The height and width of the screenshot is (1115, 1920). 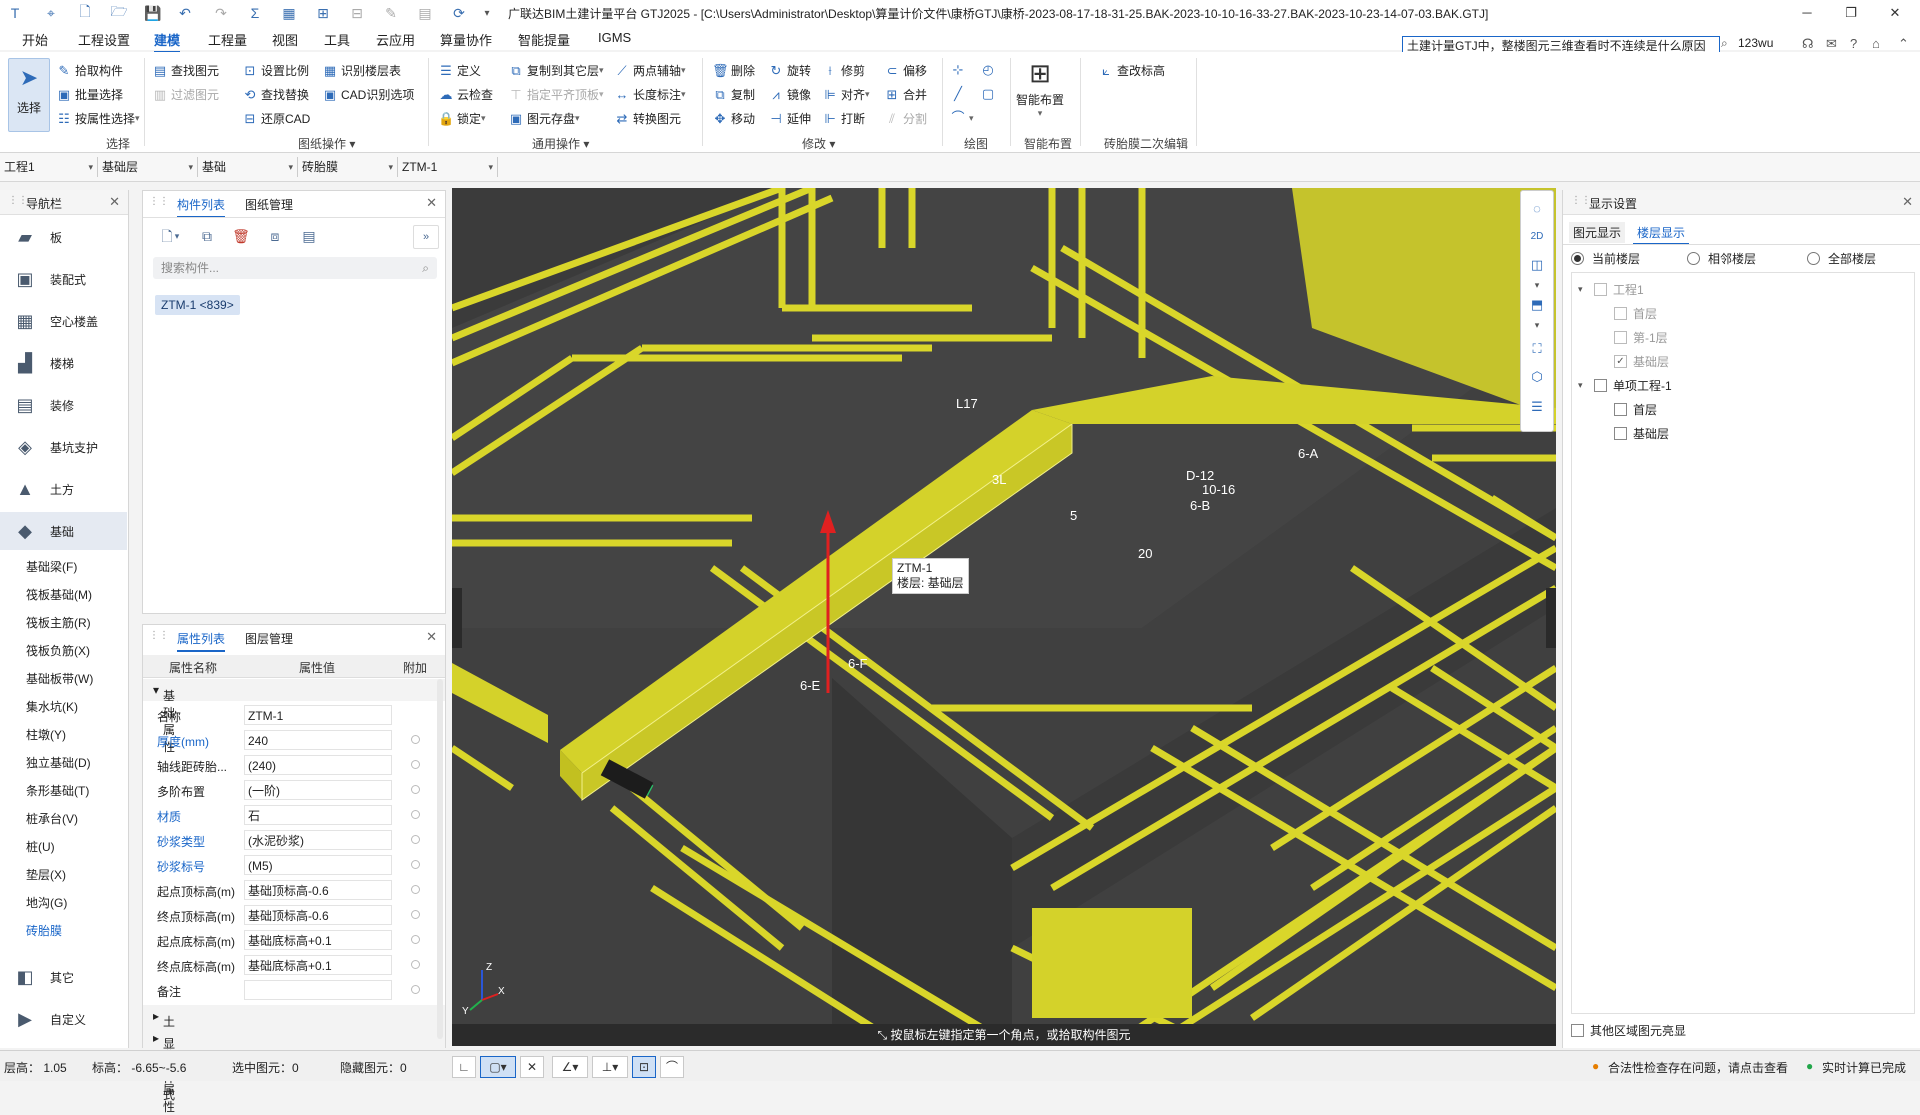 What do you see at coordinates (647, 118) in the screenshot?
I see `convert-element-button: ⇄ 转换图元` at bounding box center [647, 118].